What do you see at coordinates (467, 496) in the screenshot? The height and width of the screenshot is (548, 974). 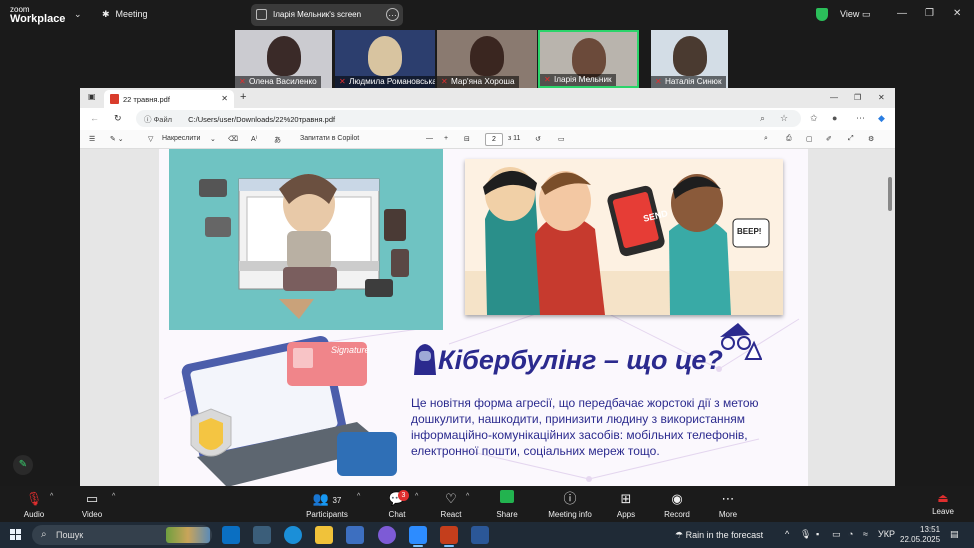 I see `react-options-caret: ^` at bounding box center [467, 496].